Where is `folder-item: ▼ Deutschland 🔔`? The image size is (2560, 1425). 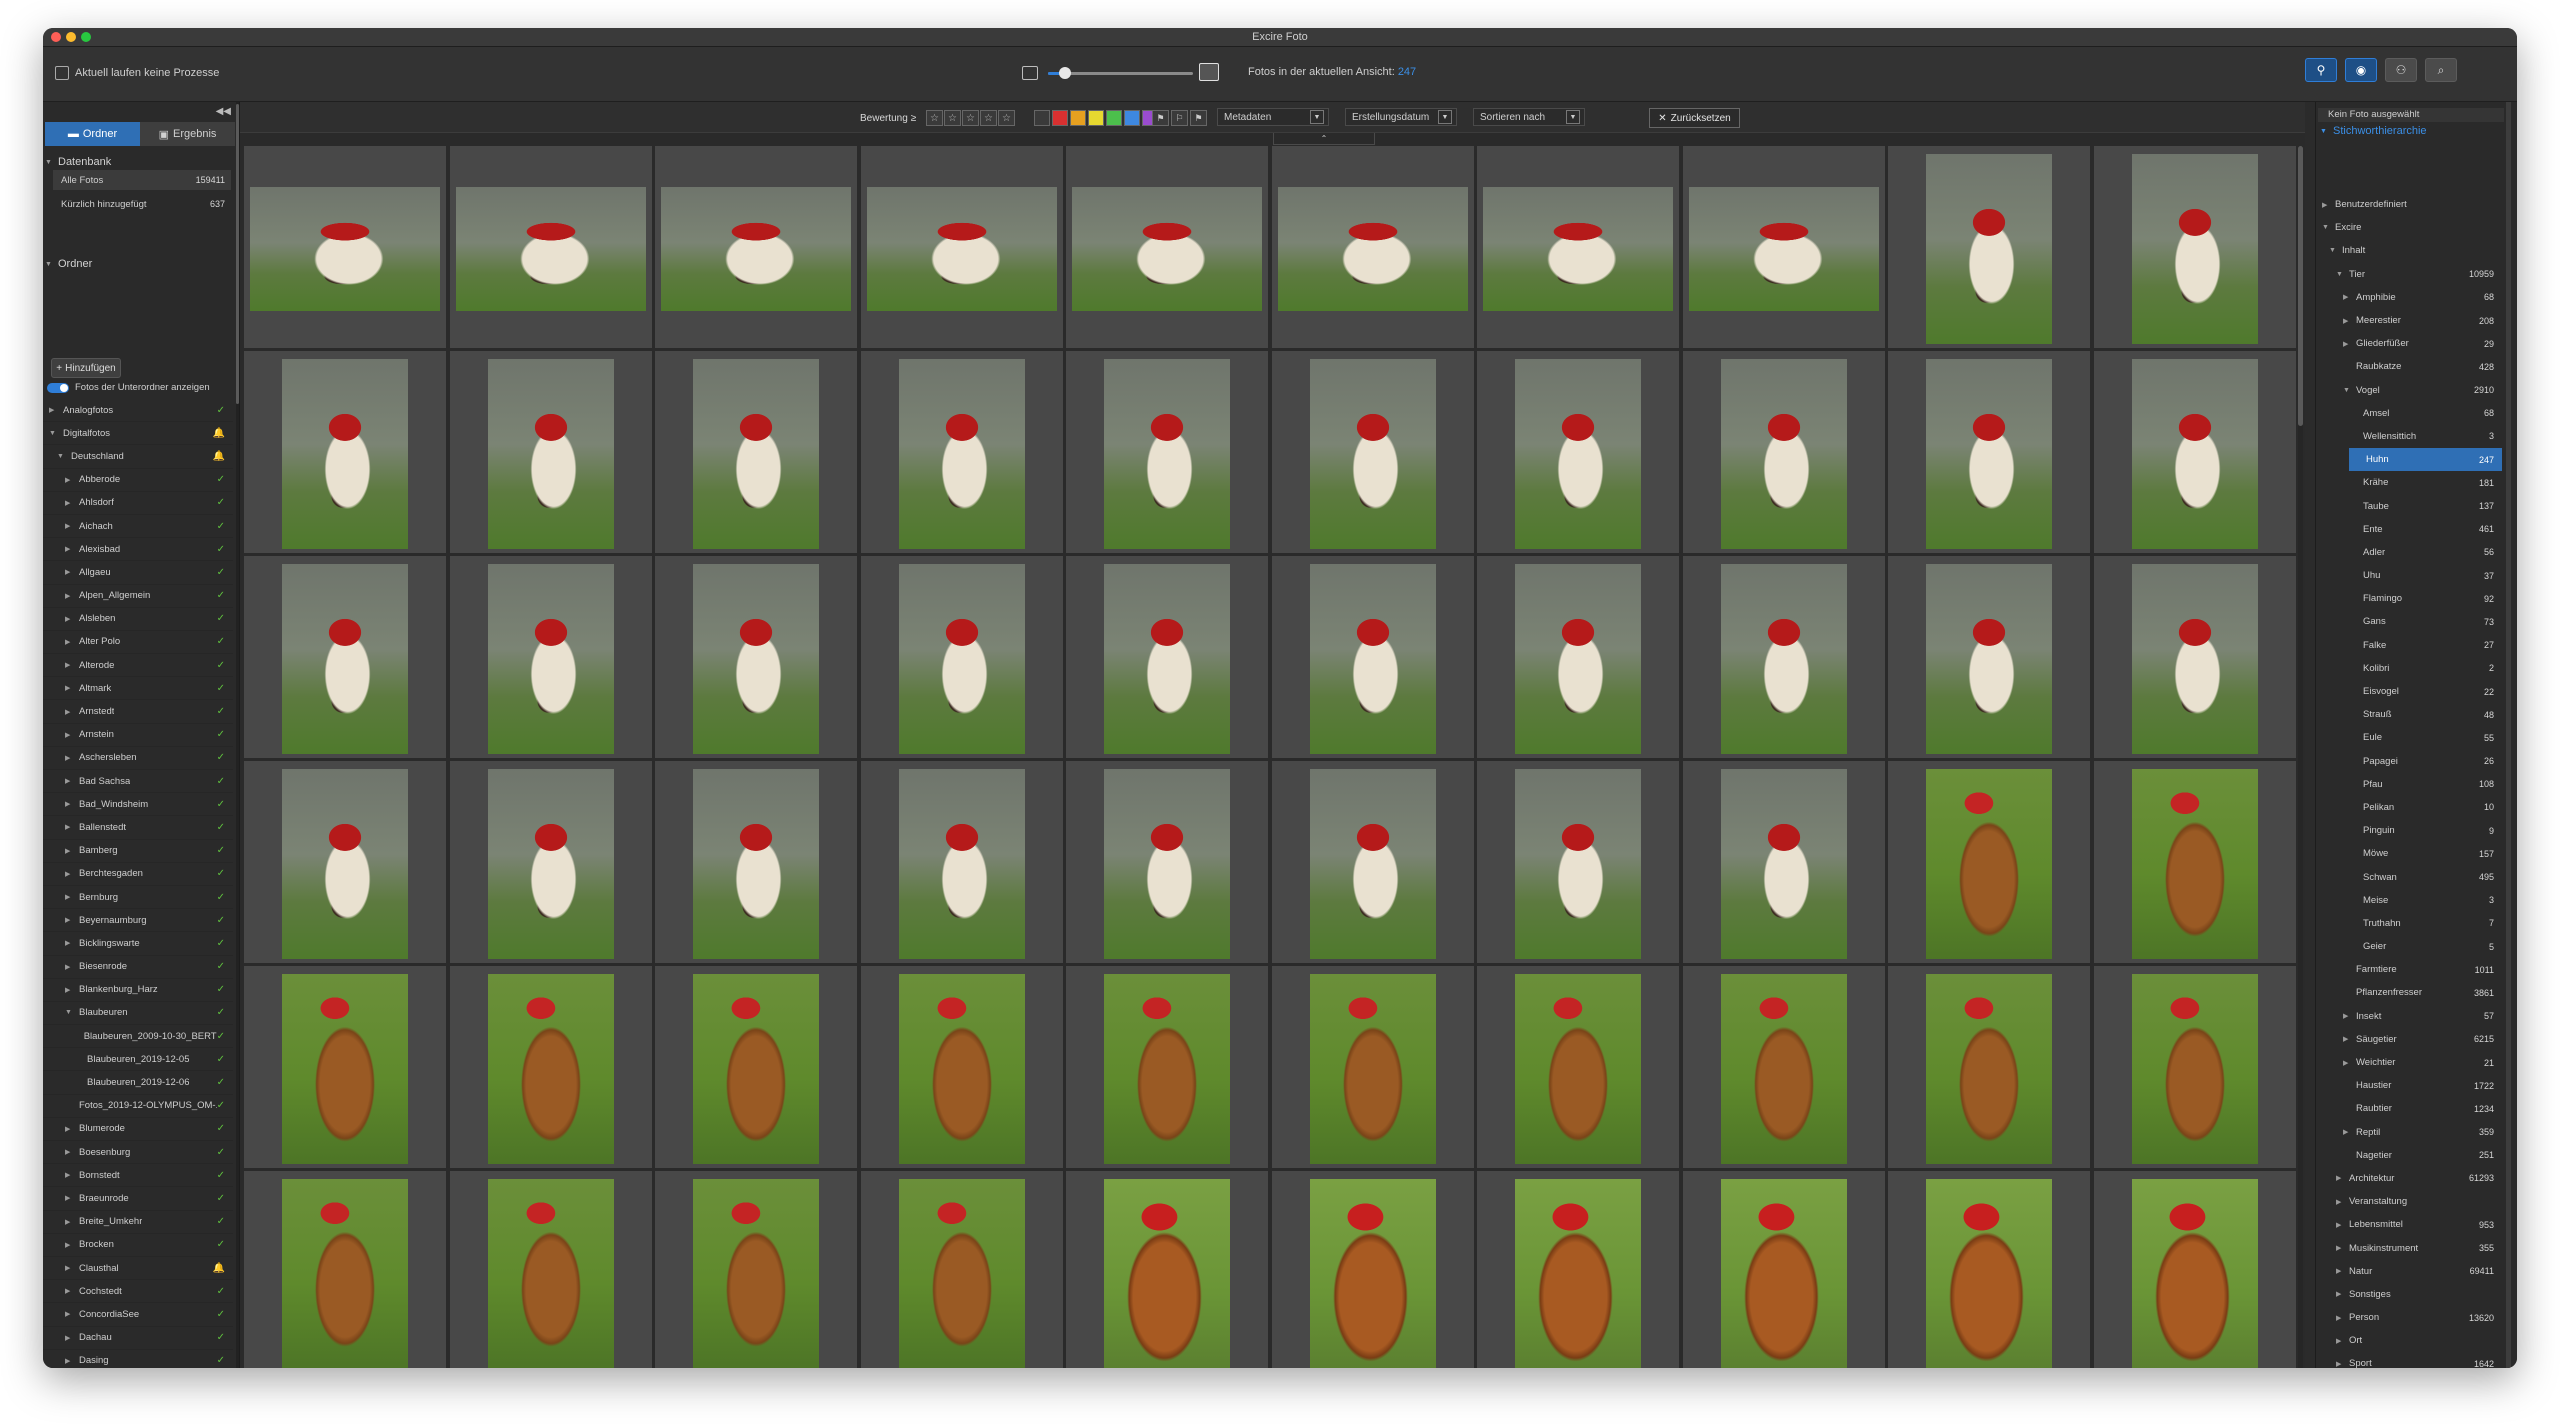
folder-item: ▼ Deutschland 🔔 is located at coordinates (138, 457).